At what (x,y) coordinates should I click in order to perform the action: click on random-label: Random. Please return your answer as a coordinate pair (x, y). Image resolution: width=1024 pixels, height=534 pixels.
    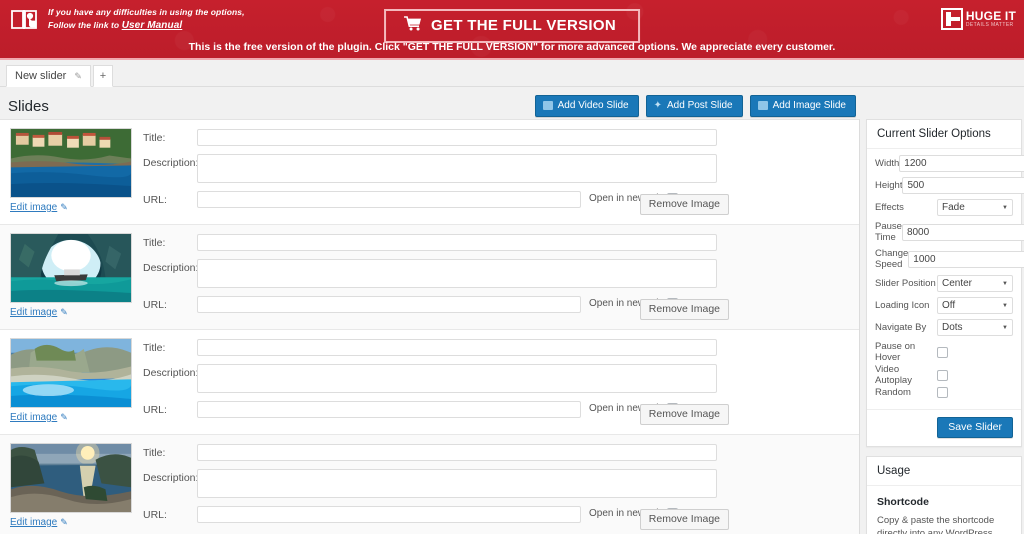
    Looking at the image, I should click on (893, 392).